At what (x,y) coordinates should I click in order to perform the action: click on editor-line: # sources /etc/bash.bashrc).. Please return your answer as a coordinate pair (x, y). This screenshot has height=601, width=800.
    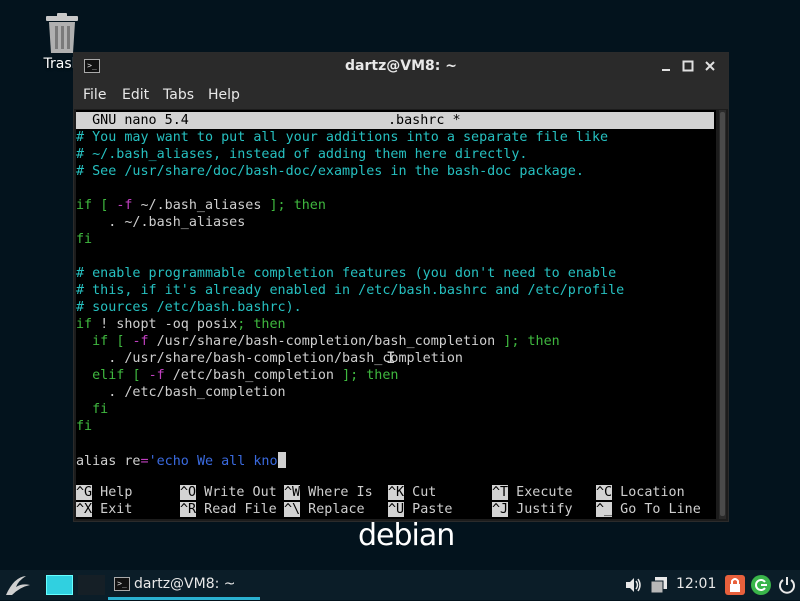
    Looking at the image, I should click on (189, 307).